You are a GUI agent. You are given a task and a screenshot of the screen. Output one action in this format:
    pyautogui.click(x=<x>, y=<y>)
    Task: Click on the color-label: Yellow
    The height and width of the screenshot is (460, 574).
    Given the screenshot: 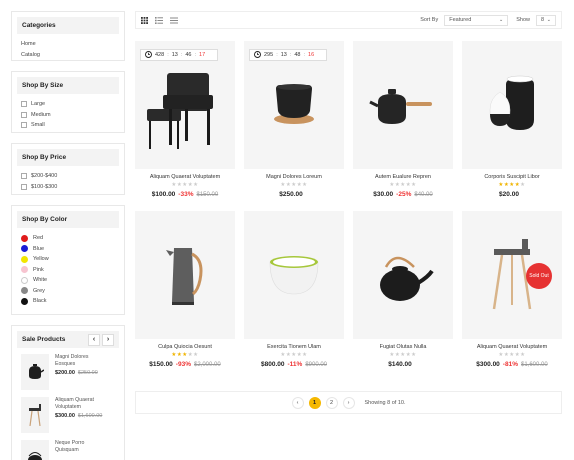 What is the action you would take?
    pyautogui.click(x=41, y=259)
    